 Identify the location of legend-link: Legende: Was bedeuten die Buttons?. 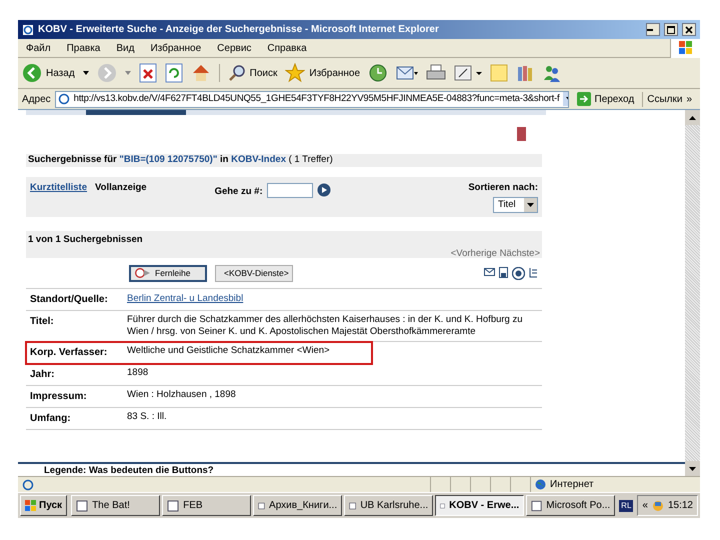
(129, 470).